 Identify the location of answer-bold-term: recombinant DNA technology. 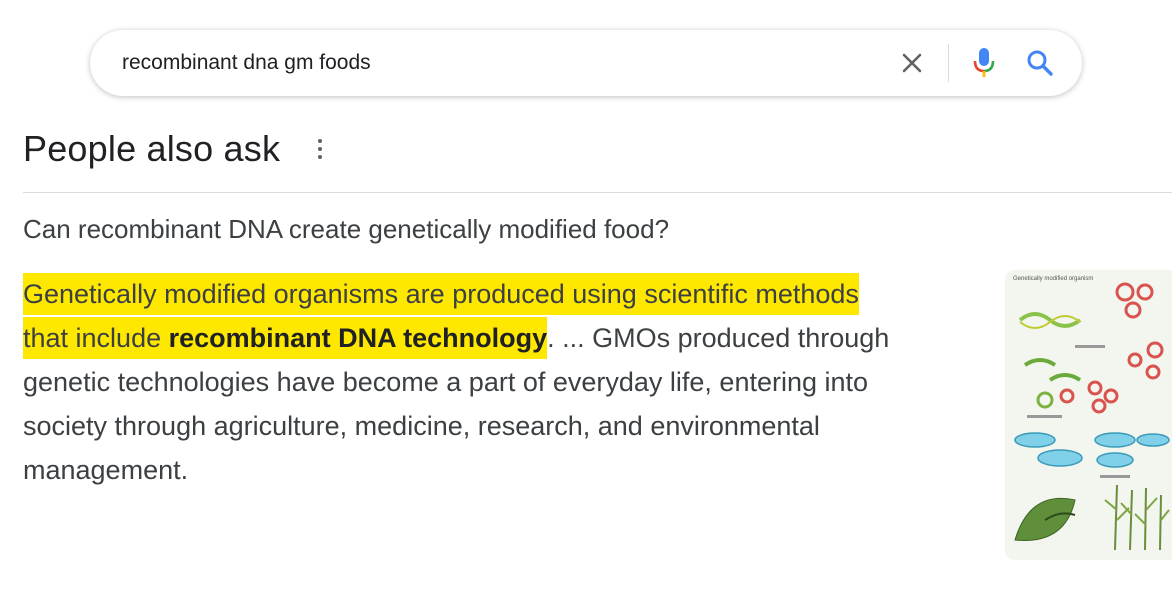
(358, 338).